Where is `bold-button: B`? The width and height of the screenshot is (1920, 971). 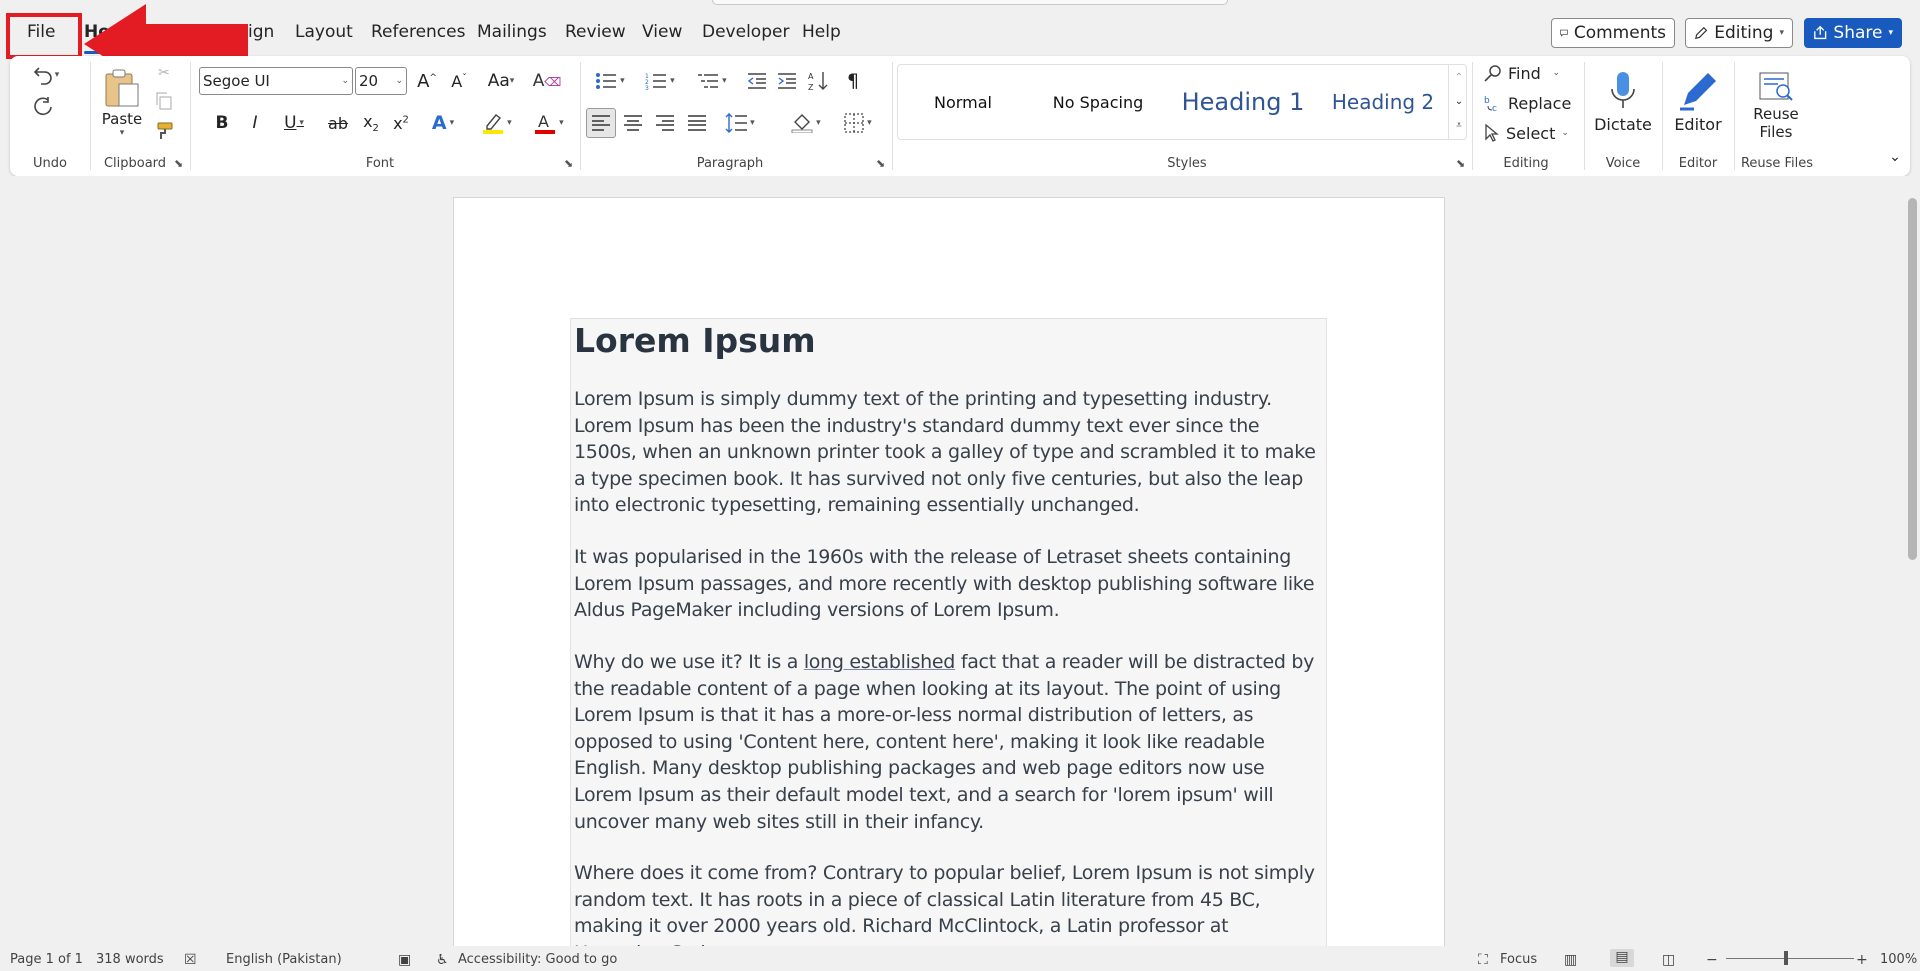
bold-button: B is located at coordinates (222, 123).